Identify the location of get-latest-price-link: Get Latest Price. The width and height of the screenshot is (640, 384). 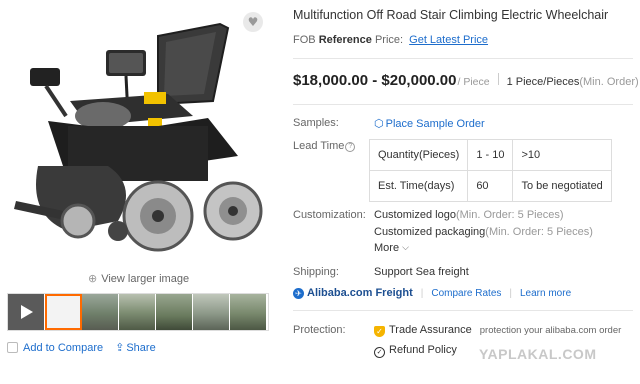
(448, 40).